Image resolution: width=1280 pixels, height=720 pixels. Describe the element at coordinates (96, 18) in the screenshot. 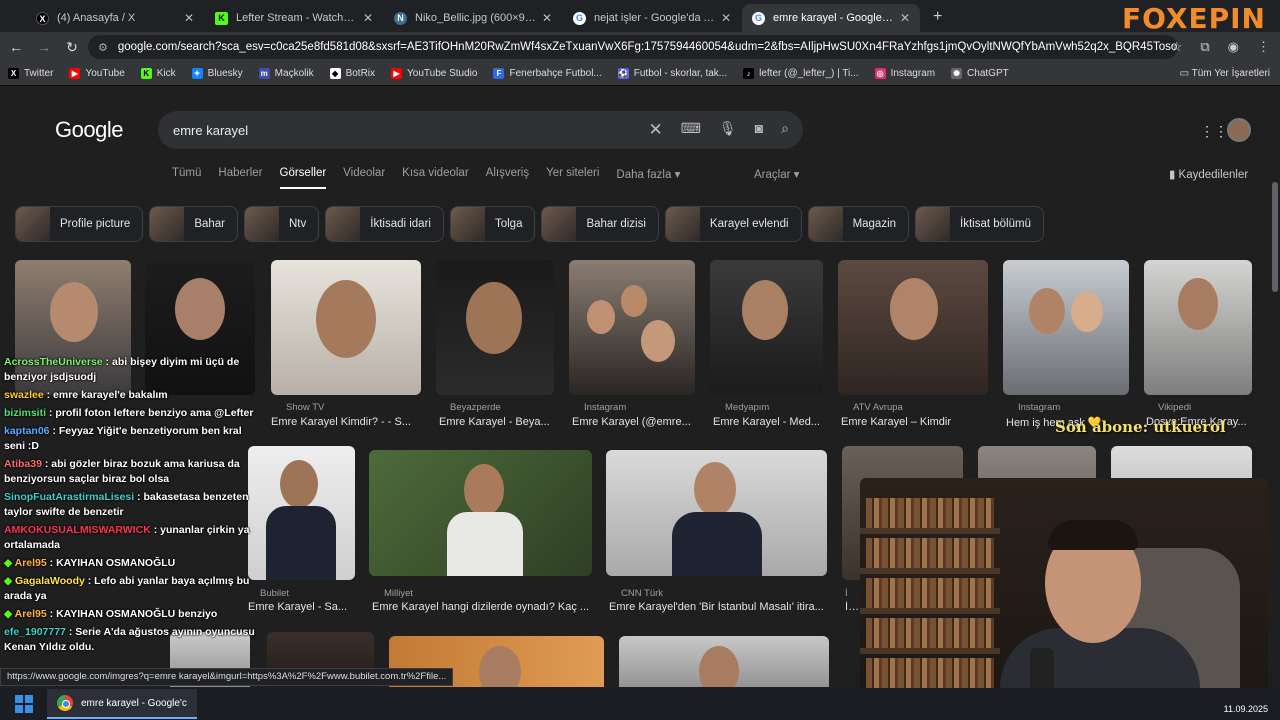

I see `tab-title: (4) Anasayfa / X` at that location.